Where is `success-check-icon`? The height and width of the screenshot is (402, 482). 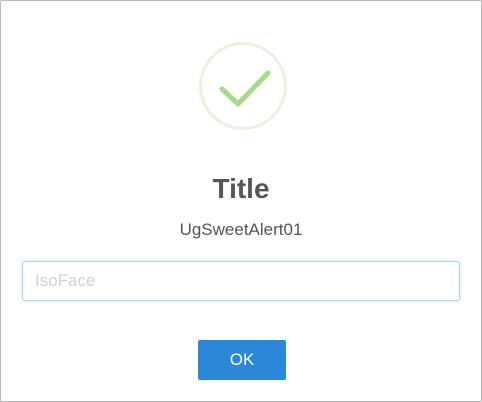
success-check-icon is located at coordinates (243, 86).